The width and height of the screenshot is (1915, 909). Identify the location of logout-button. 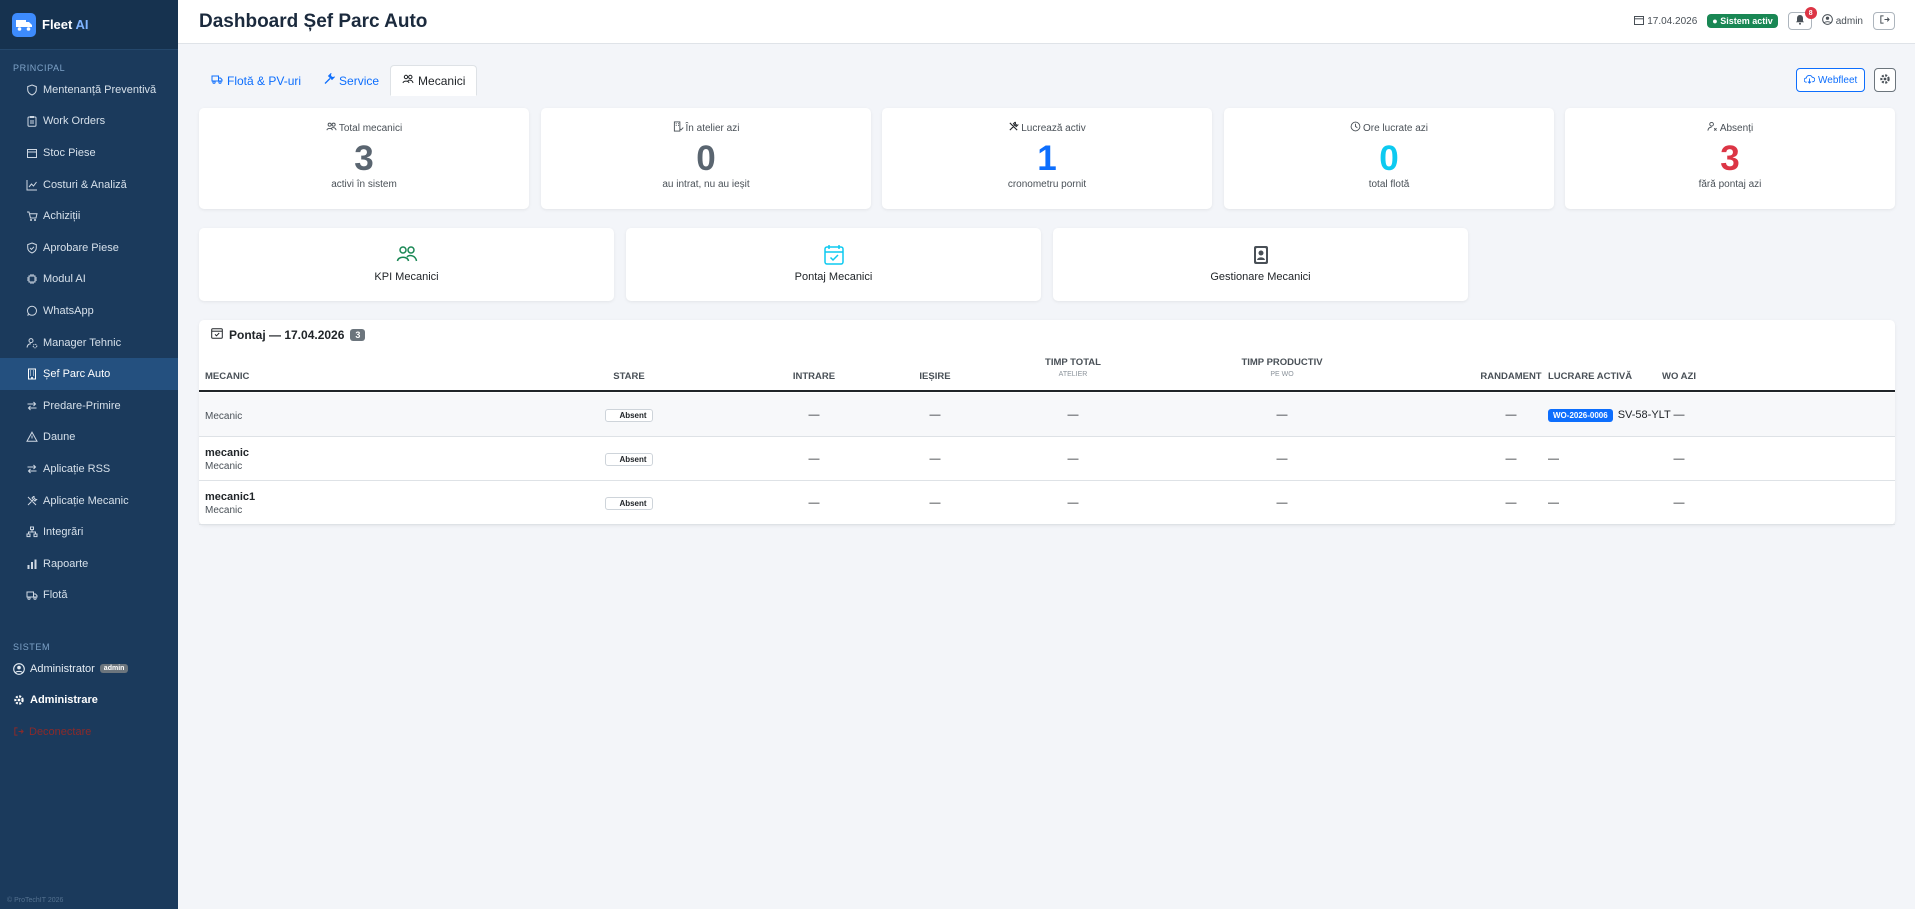
(1884, 21).